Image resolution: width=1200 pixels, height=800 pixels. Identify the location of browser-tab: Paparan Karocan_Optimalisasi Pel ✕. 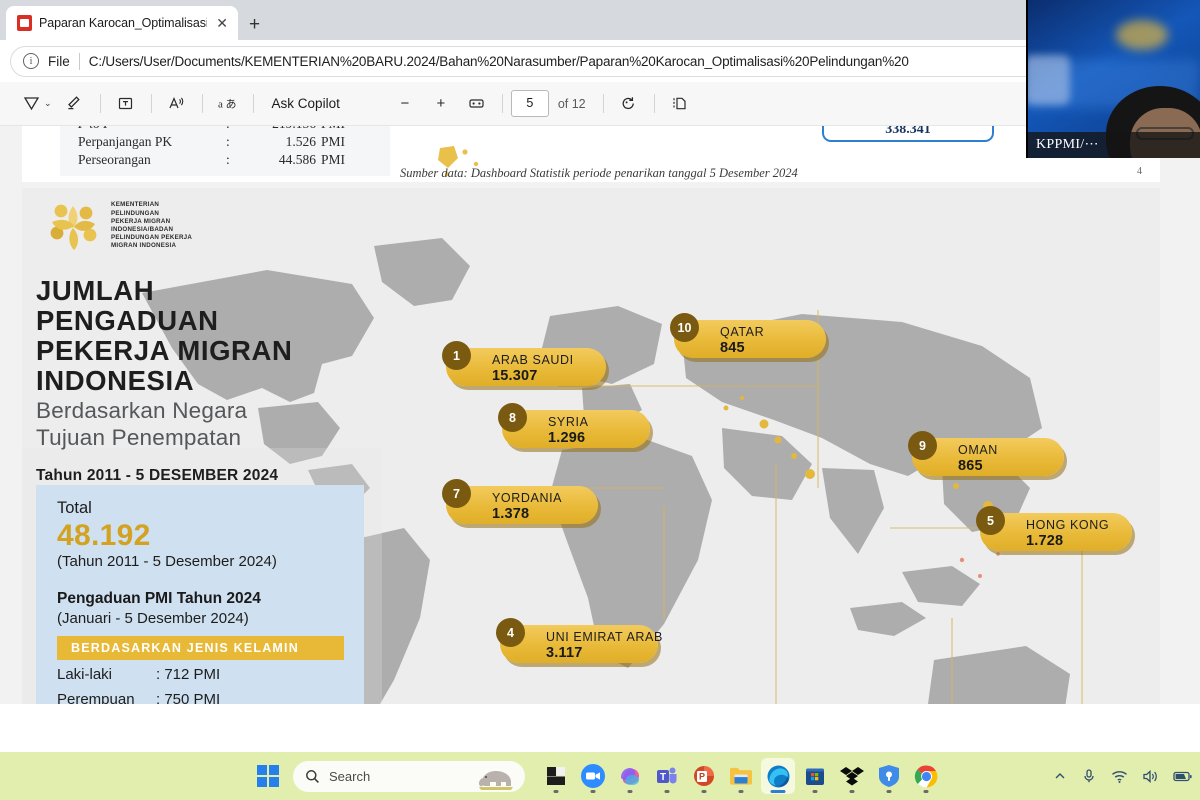
(122, 23).